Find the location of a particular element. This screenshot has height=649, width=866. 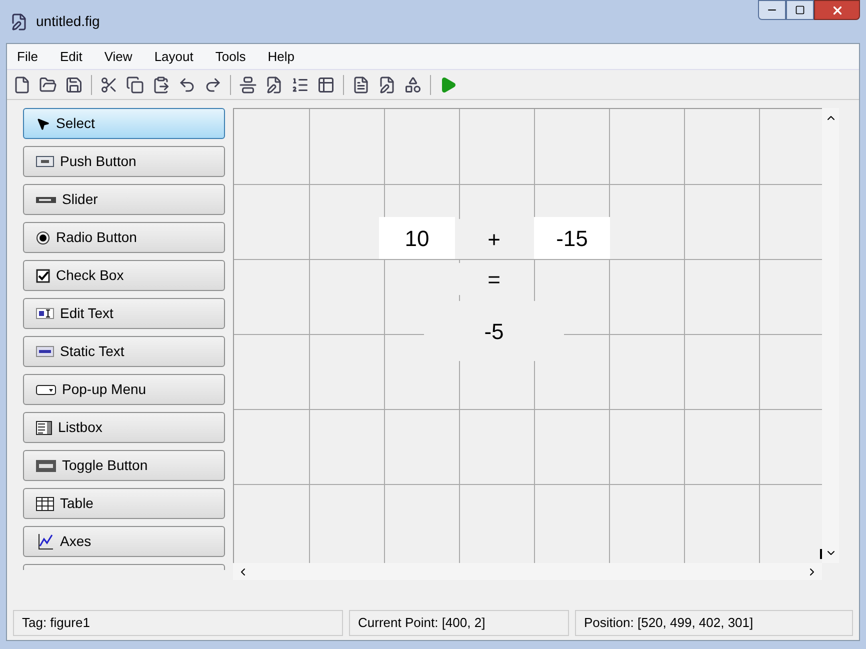

palette-button: Push Button is located at coordinates (124, 161).